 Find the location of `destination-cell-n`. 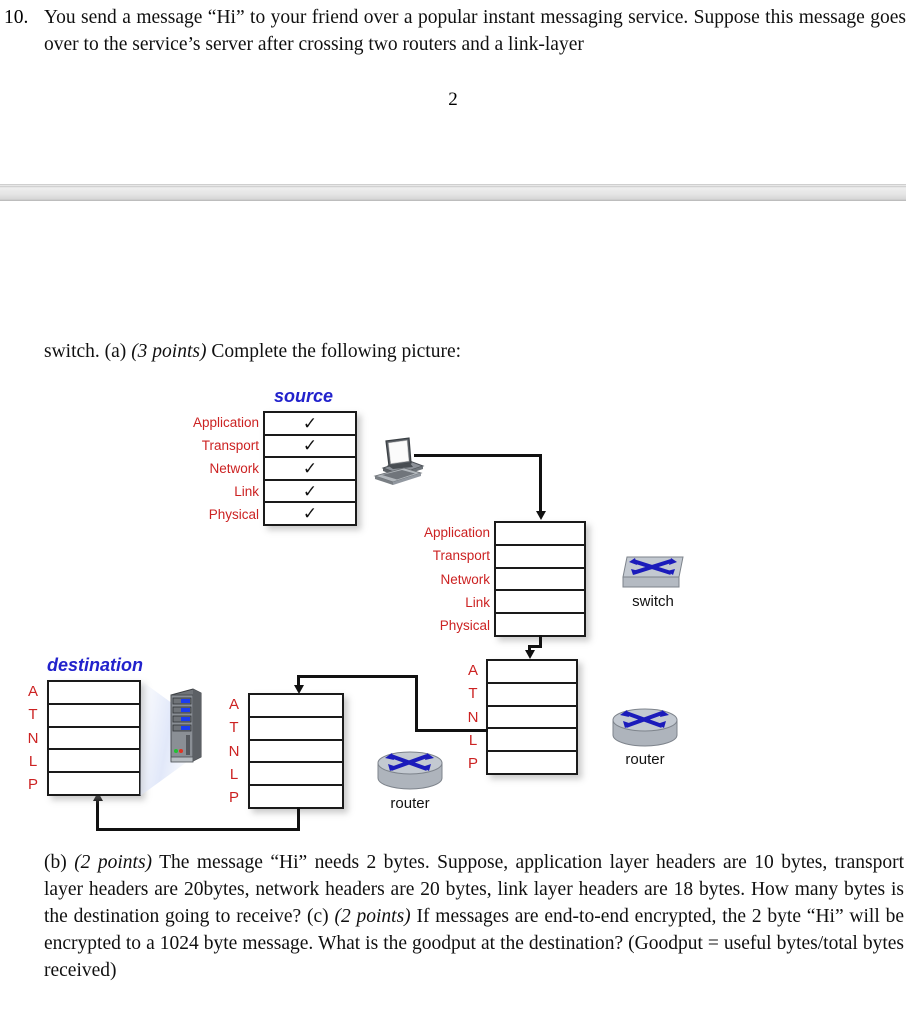

destination-cell-n is located at coordinates (94, 739).